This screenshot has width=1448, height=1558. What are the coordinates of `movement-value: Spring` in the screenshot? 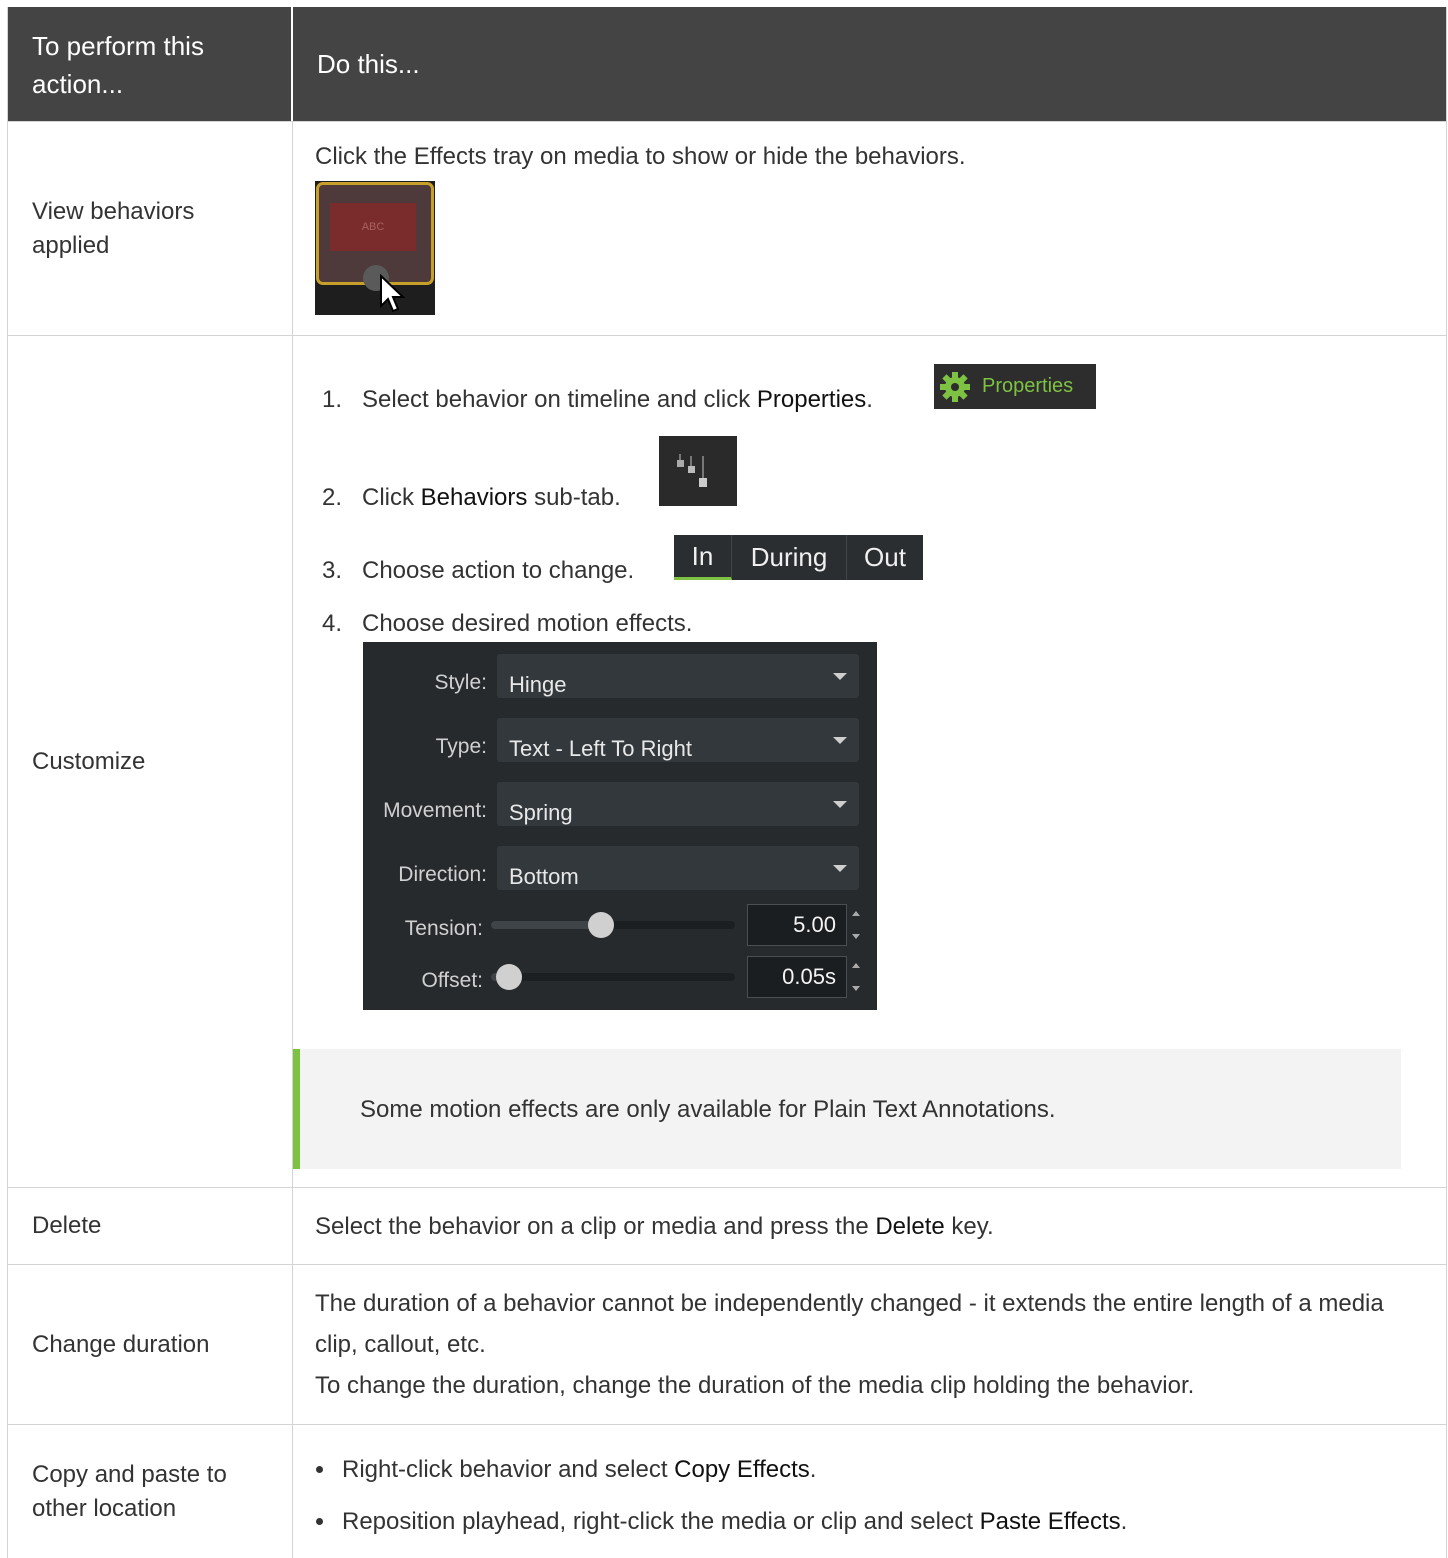 It's located at (541, 812).